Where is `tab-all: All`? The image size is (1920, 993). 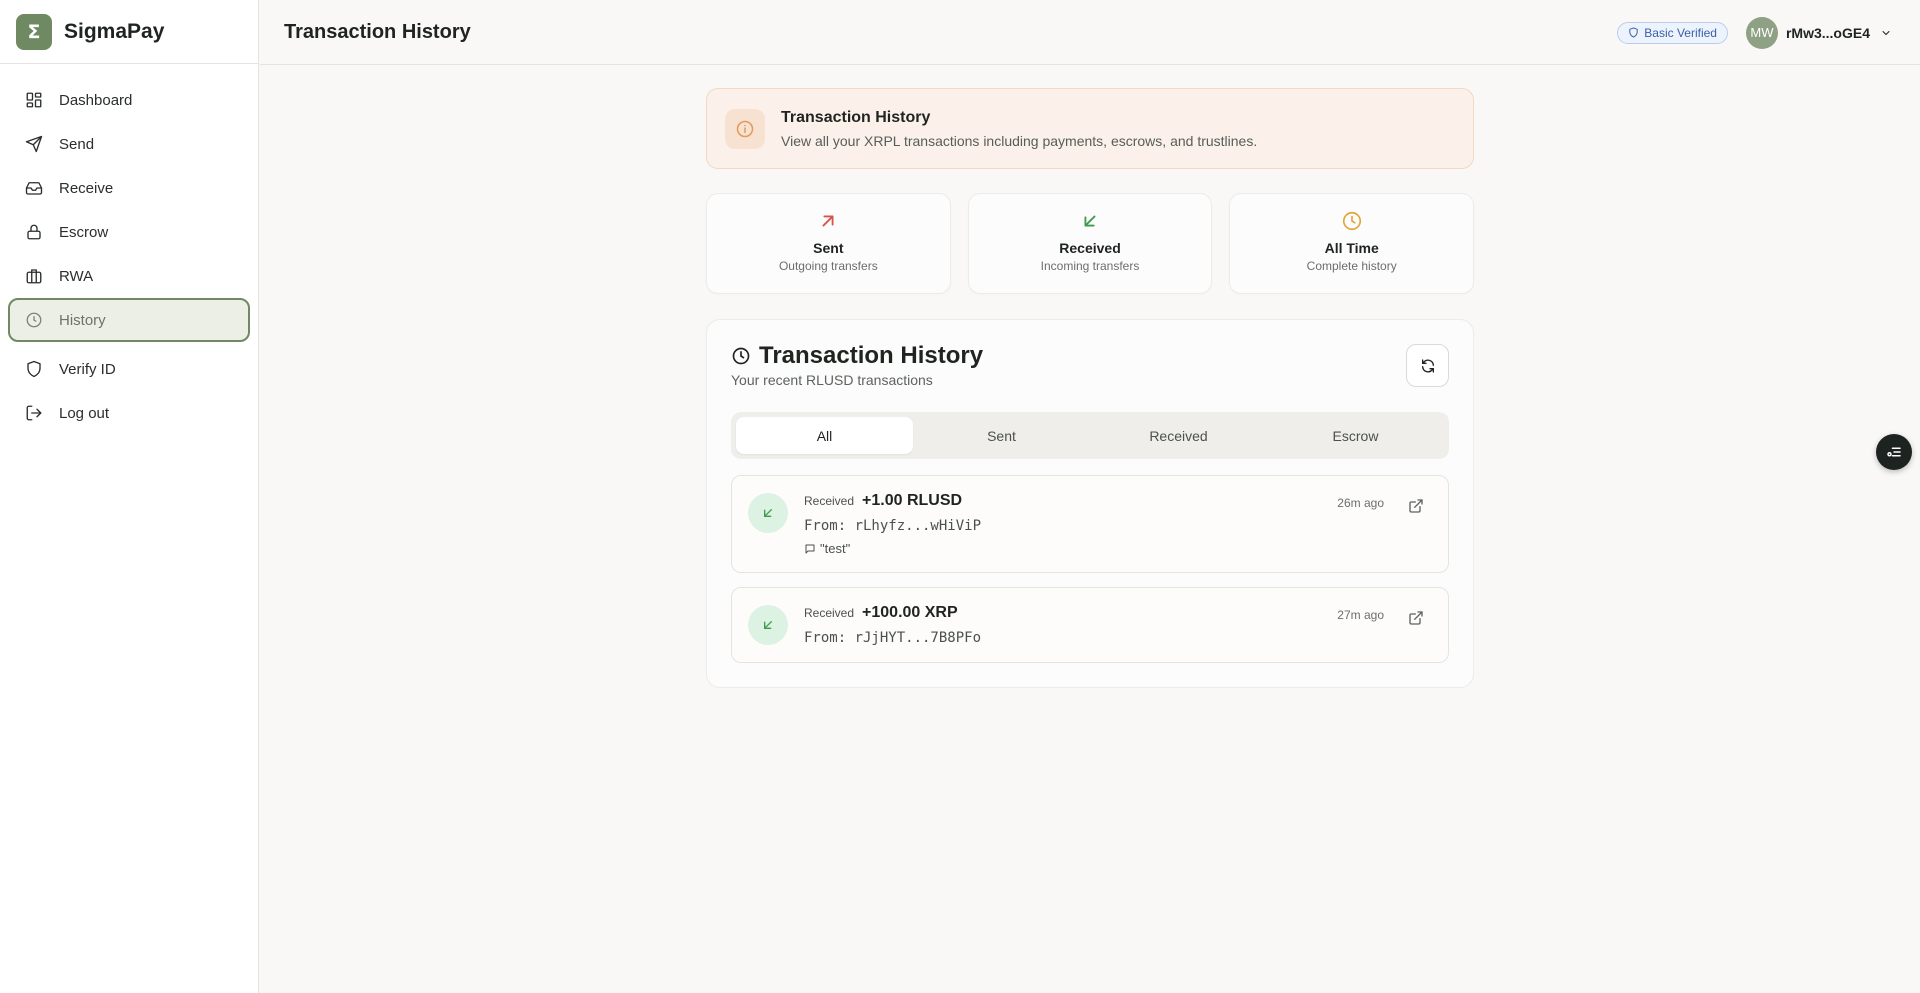
tab-all: All is located at coordinates (824, 435).